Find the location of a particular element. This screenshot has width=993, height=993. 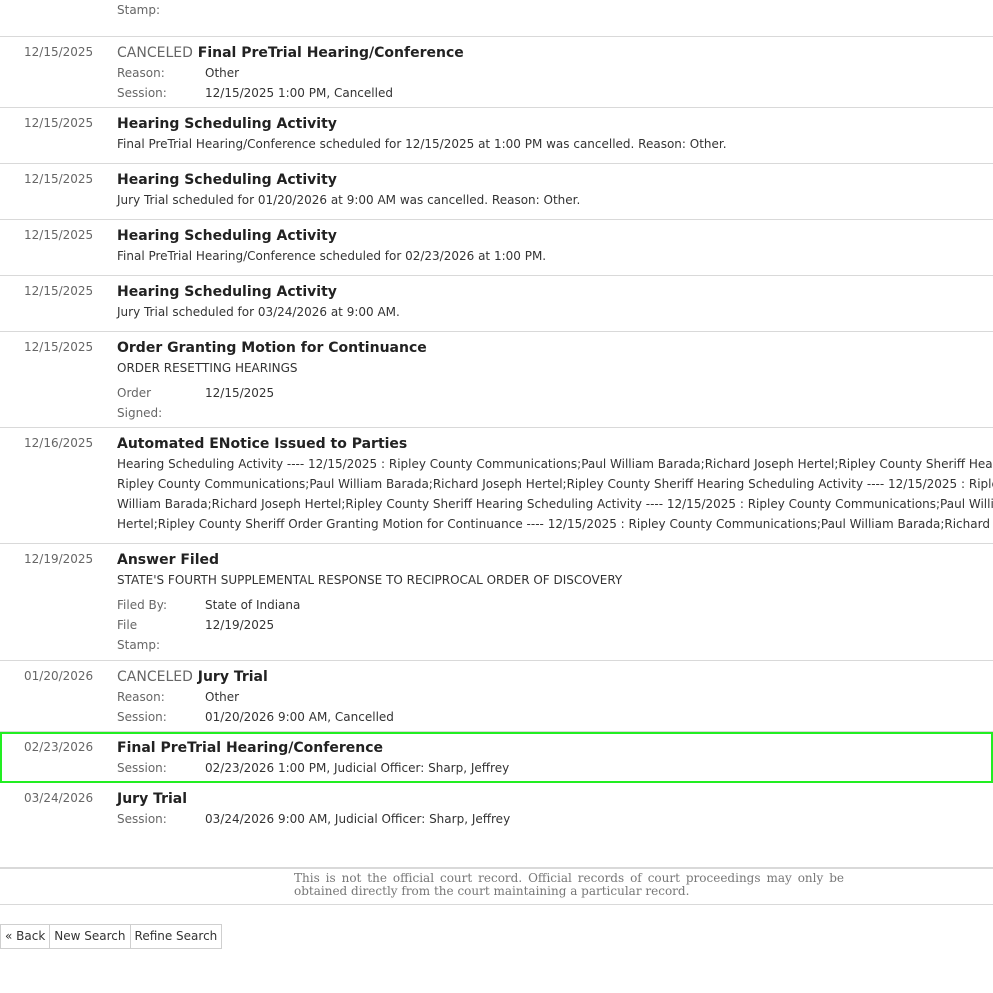

docket-entry: File12/11/2025Stamp: is located at coordinates (496, 18).